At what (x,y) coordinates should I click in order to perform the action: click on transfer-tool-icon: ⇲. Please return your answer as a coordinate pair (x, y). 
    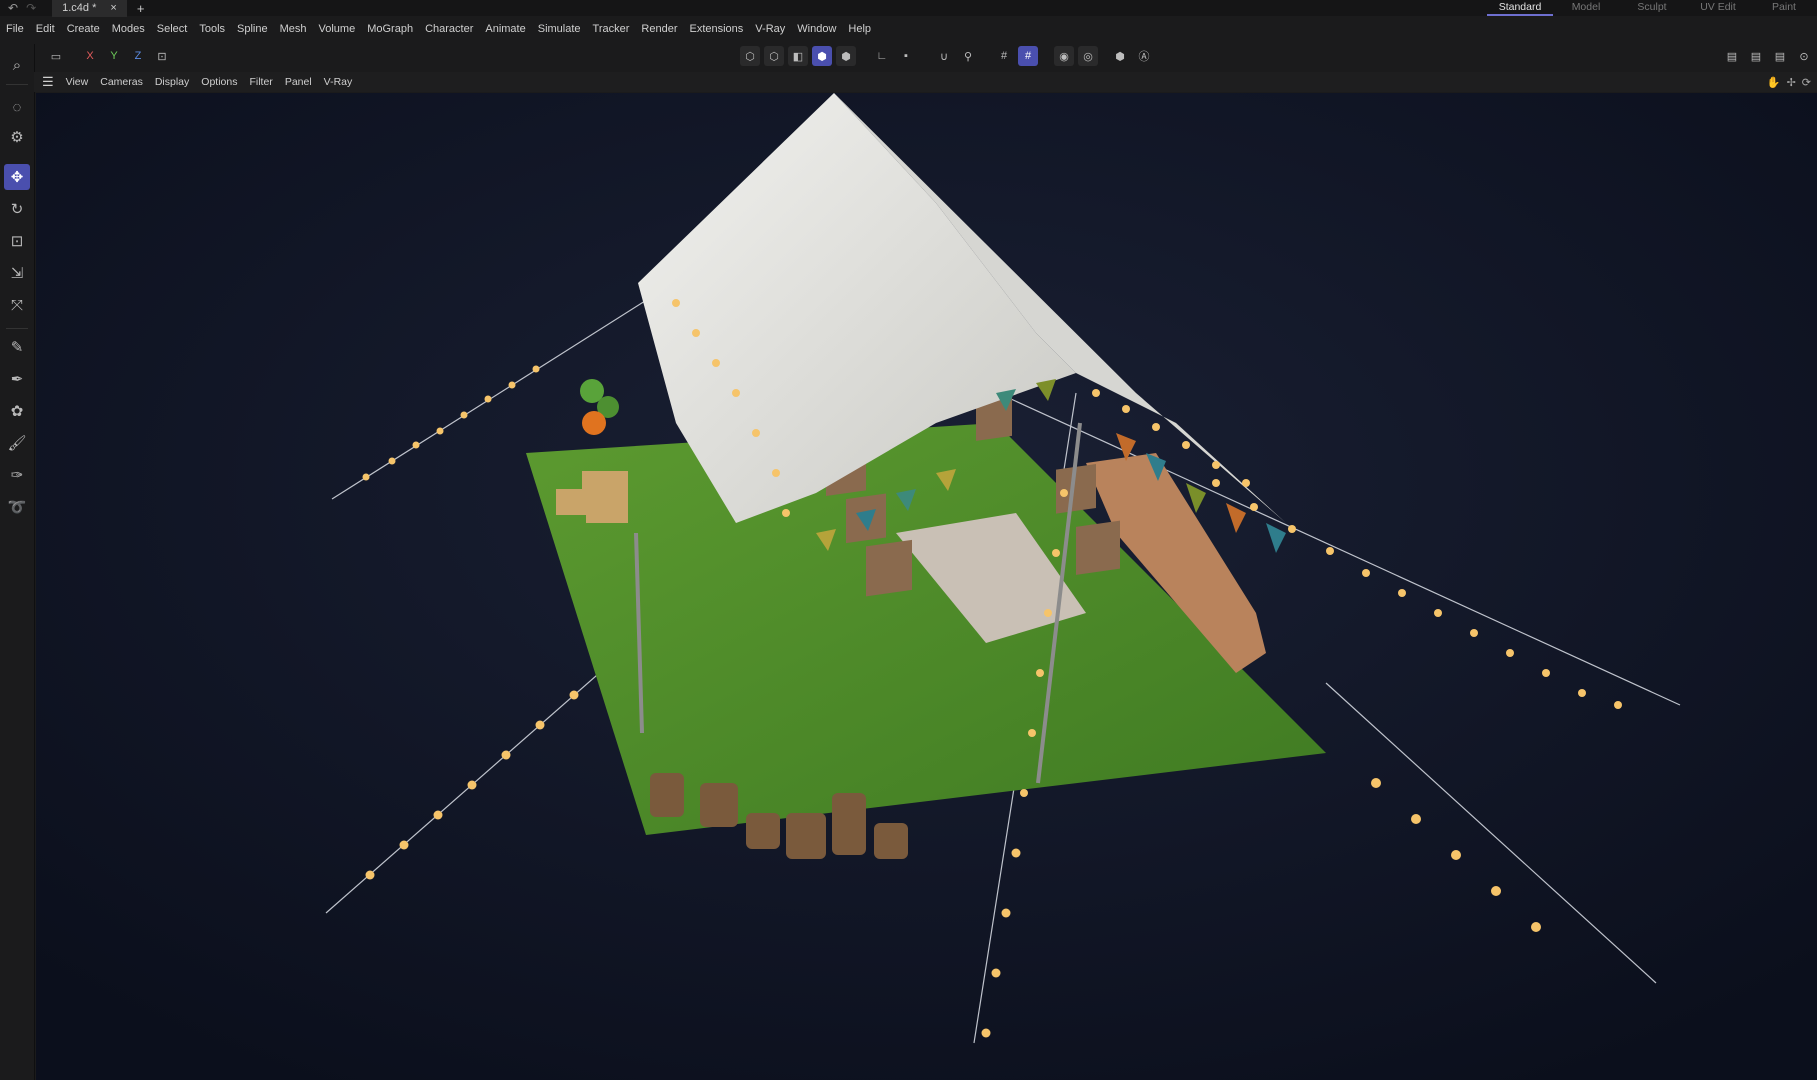
    Looking at the image, I should click on (17, 273).